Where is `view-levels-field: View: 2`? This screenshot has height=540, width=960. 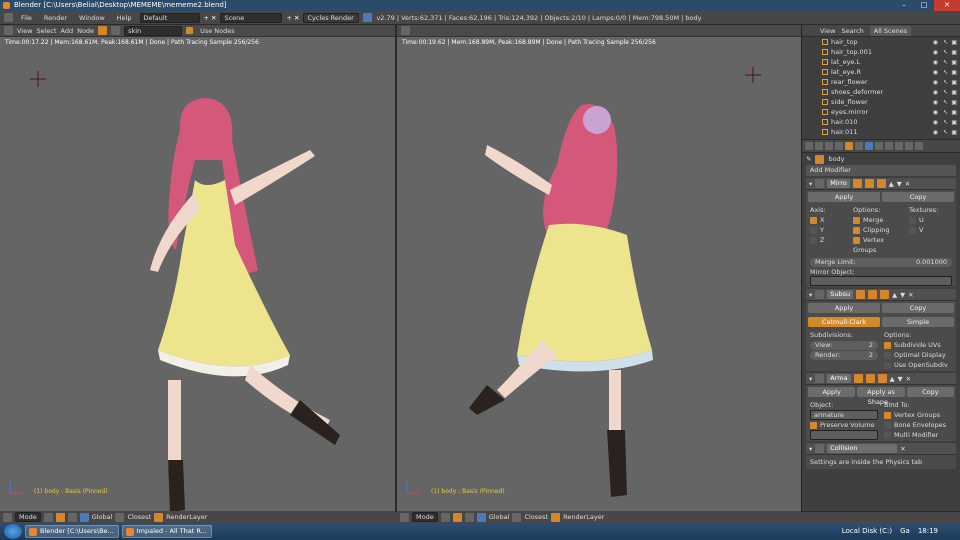 view-levels-field: View: 2 is located at coordinates (844, 345).